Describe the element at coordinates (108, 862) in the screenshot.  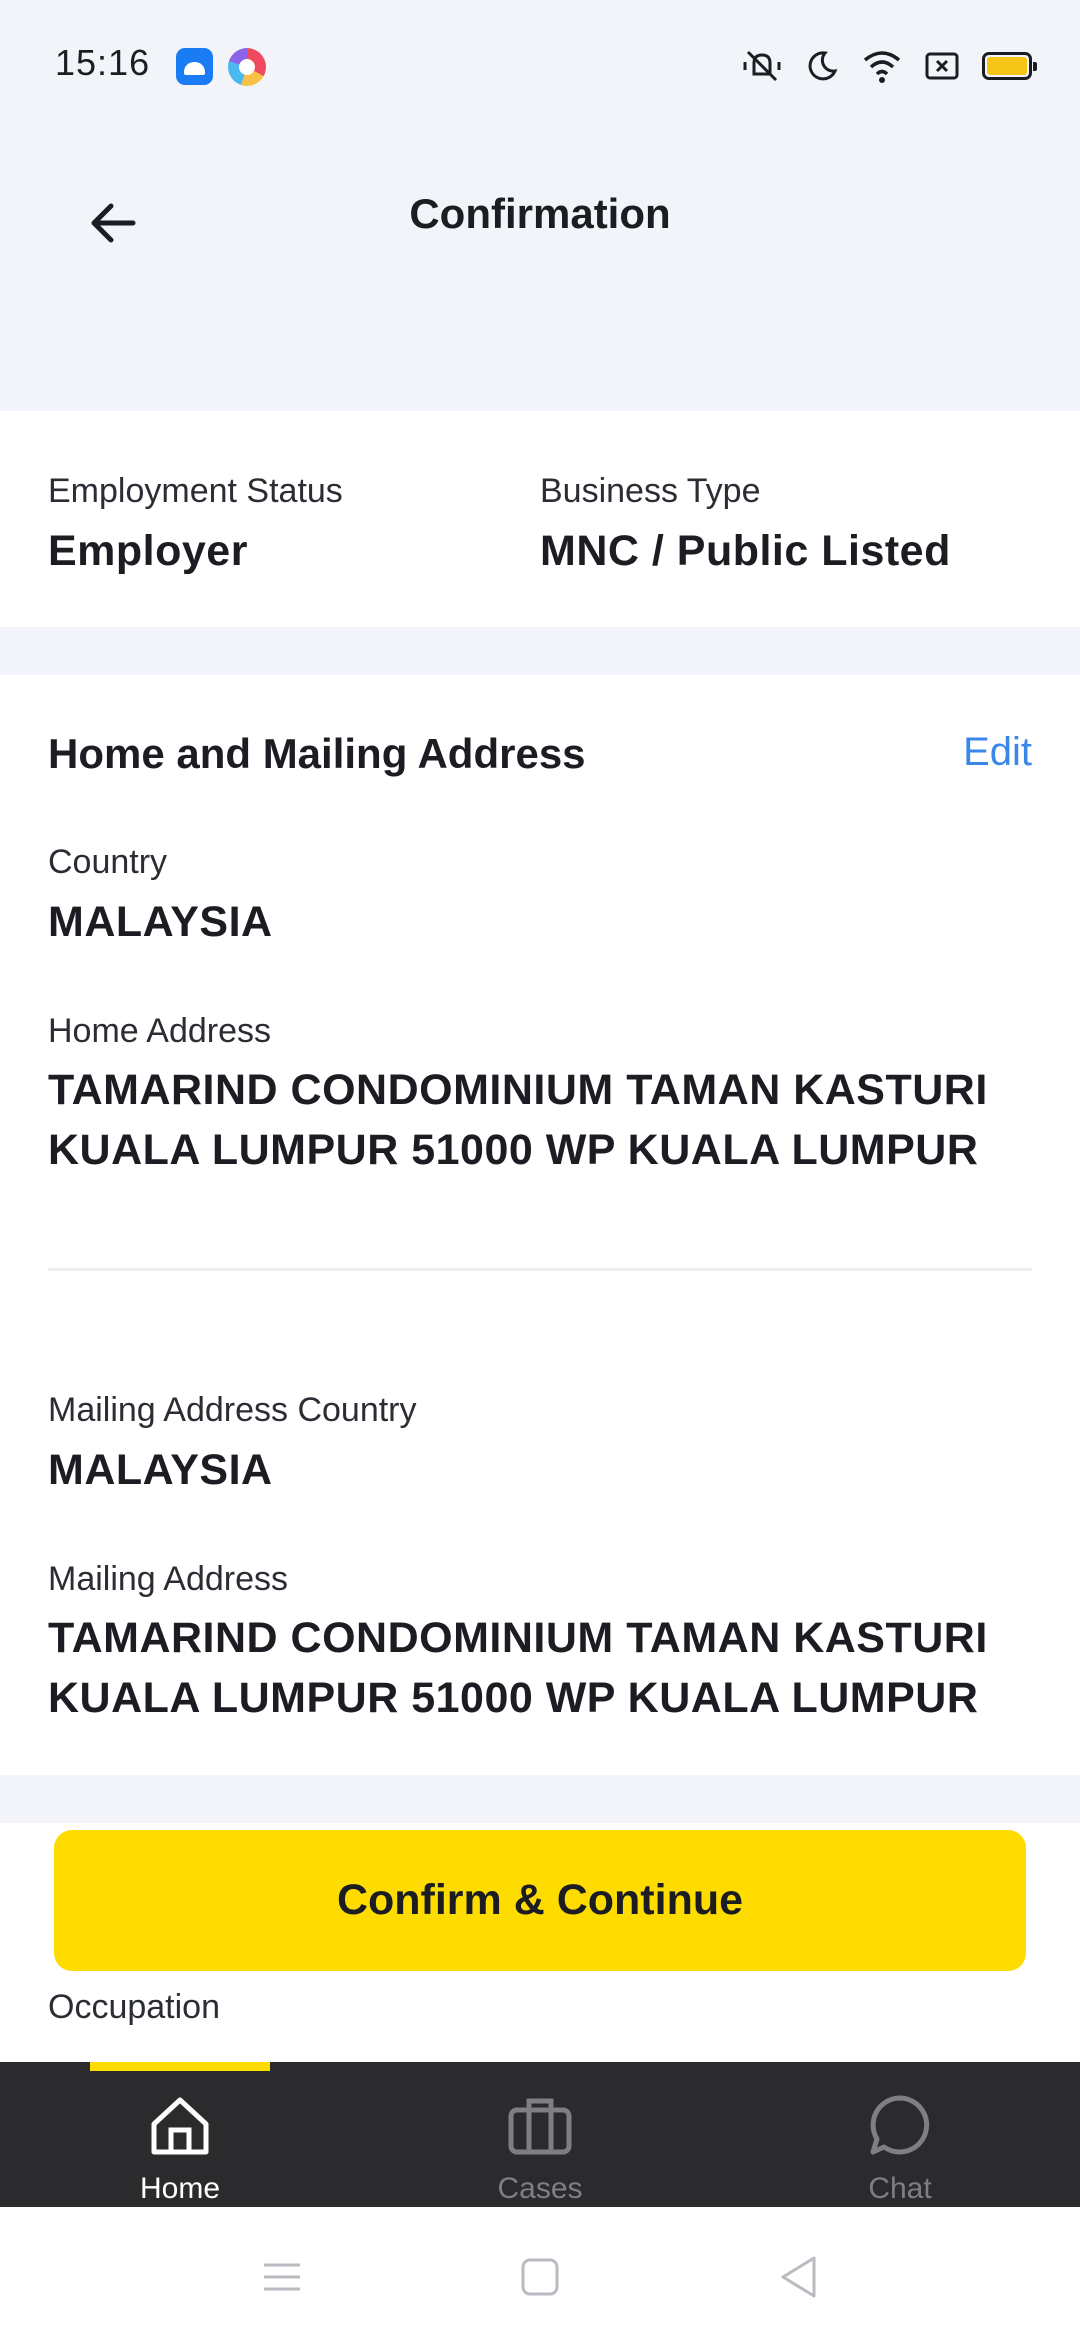
I see `country-label: Country` at that location.